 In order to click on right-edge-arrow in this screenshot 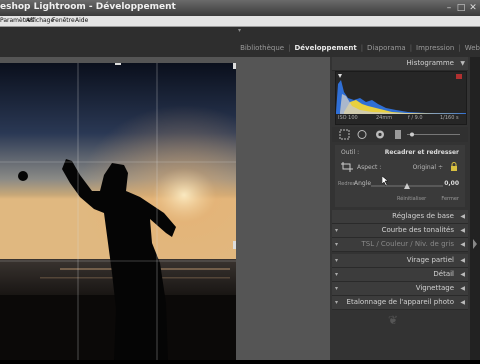, I will do `click(475, 208)`.